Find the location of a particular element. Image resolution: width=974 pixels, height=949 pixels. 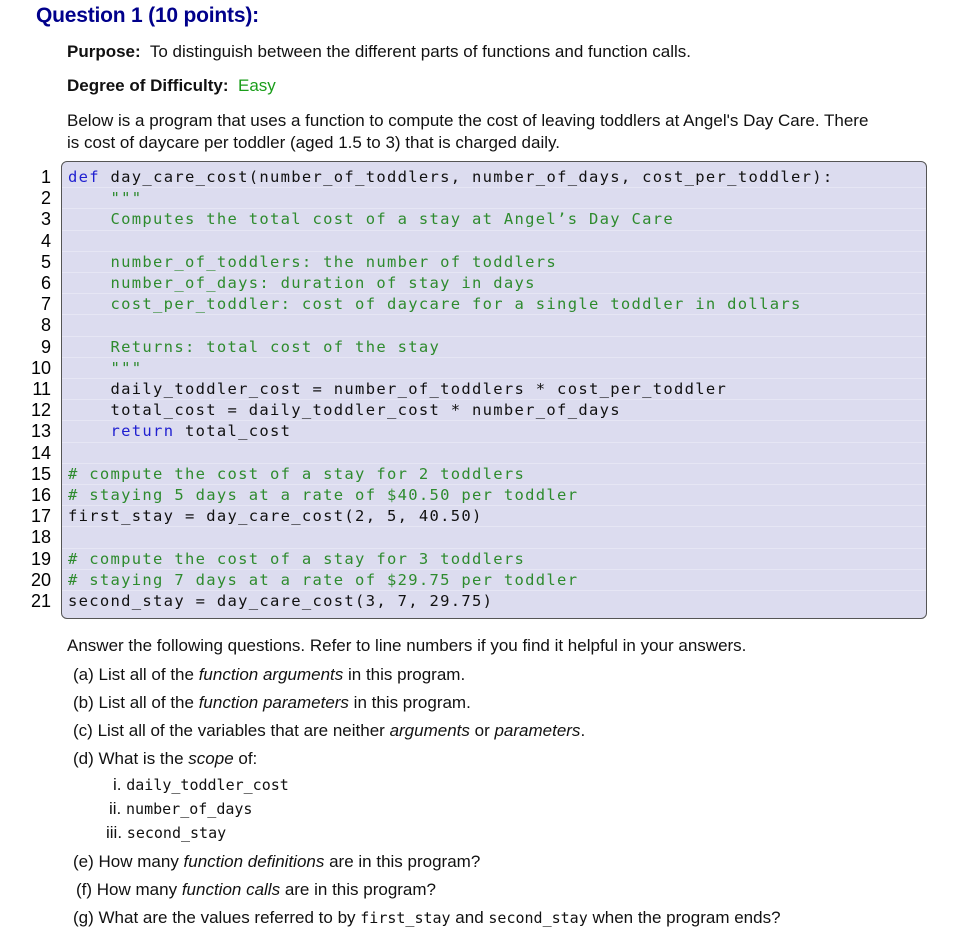

question-d-text-end: of: is located at coordinates (245, 758).